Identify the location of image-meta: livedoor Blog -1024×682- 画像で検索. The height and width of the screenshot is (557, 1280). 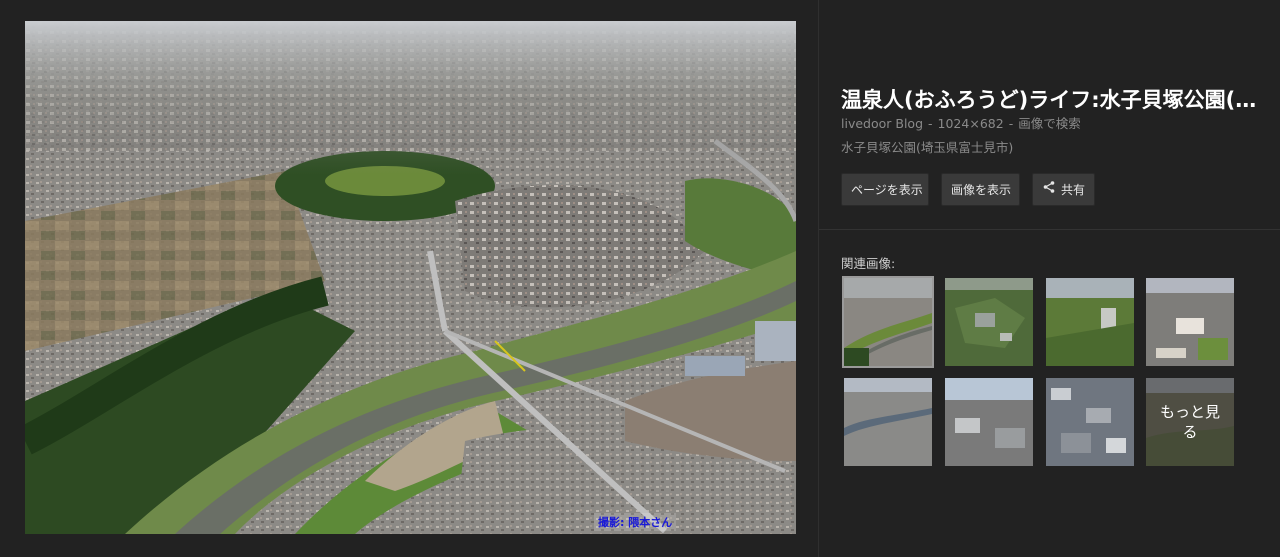
(961, 122).